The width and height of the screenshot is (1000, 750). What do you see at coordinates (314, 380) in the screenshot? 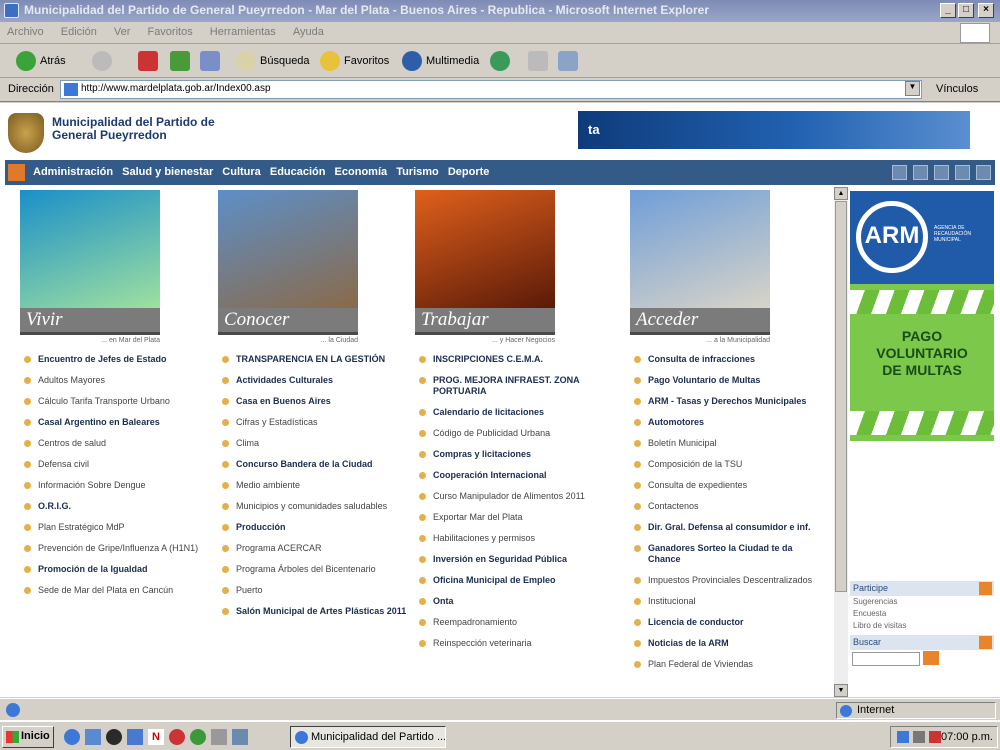
I see `list-item: Actividades Culturales` at bounding box center [314, 380].